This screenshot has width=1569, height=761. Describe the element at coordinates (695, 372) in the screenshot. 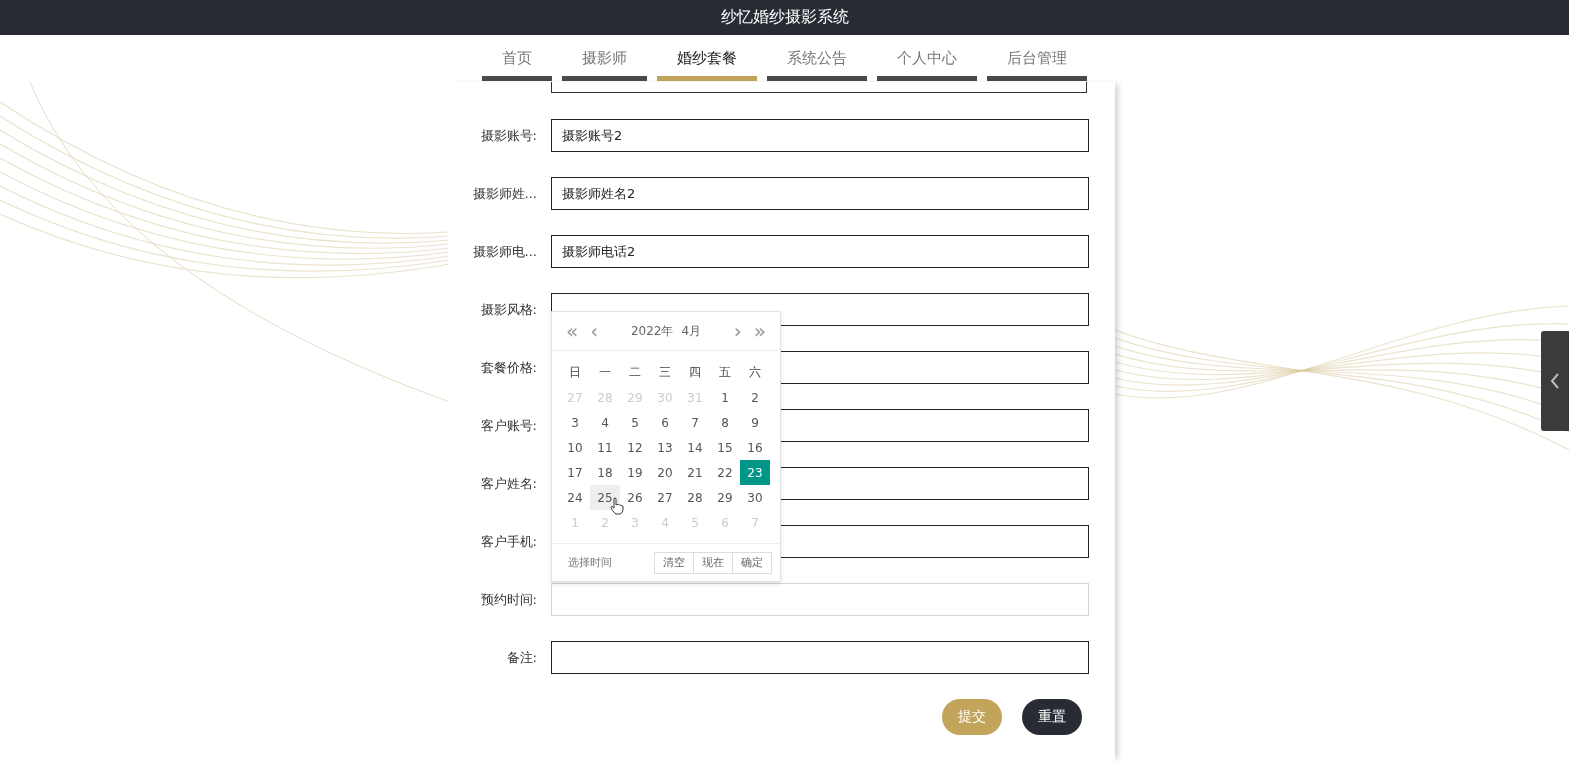

I see `weekday-label: 四` at that location.